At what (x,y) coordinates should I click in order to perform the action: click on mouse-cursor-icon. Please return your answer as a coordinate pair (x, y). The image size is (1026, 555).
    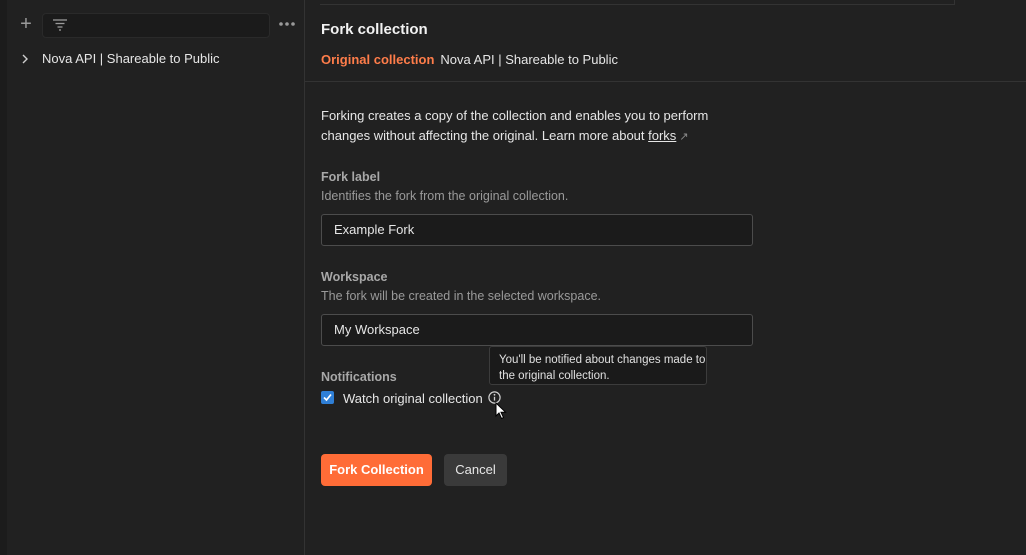
    Looking at the image, I should click on (501, 411).